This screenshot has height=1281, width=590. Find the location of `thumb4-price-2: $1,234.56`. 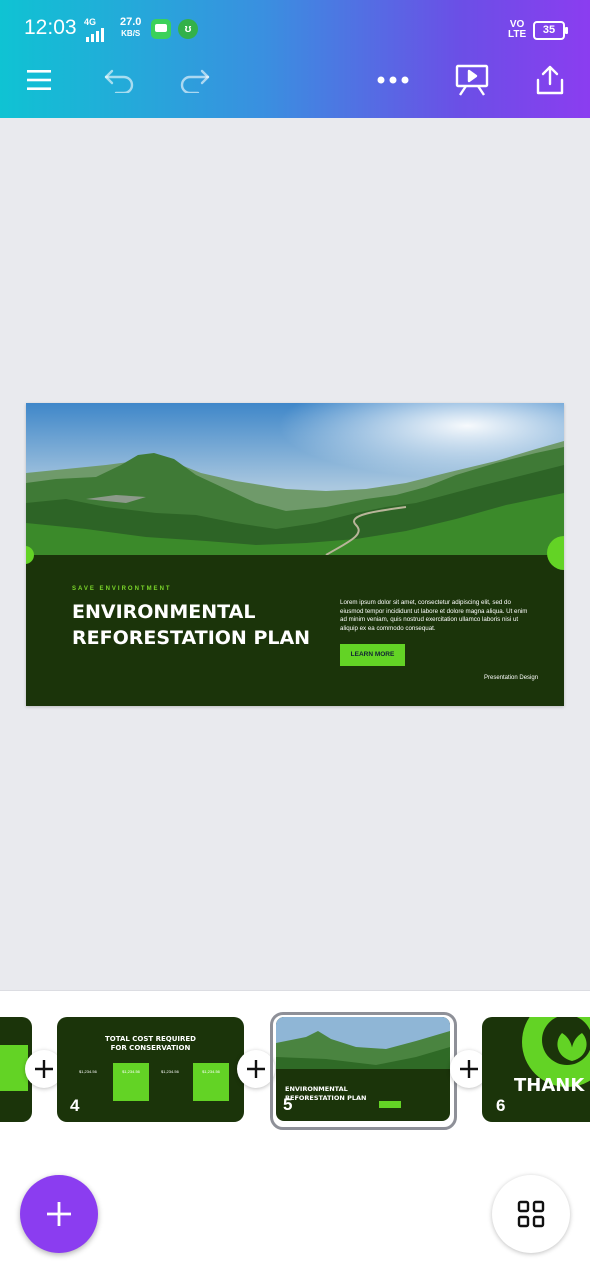

thumb4-price-2: $1,234.56 is located at coordinates (131, 1071).